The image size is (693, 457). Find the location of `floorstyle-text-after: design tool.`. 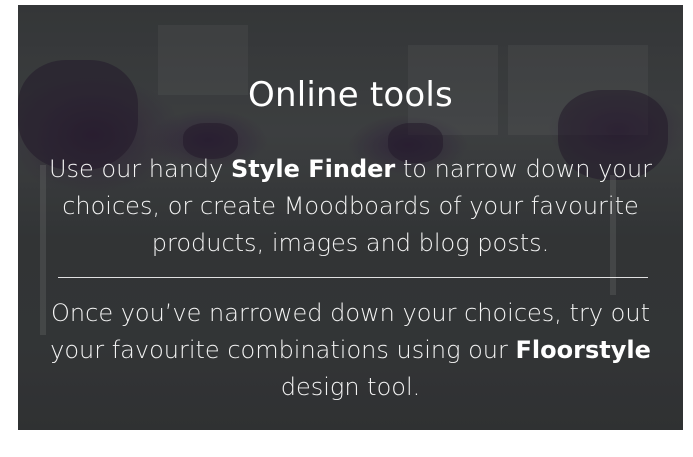

floorstyle-text-after: design tool. is located at coordinates (350, 387).